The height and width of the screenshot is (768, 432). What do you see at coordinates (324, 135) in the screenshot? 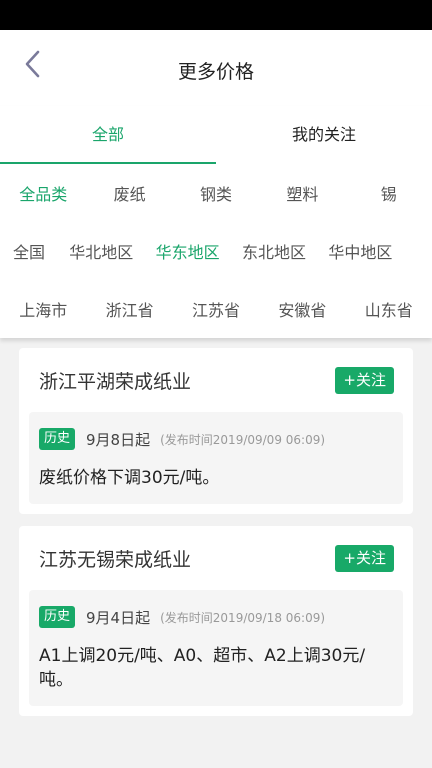
I see `tab-my-follow: 我的关注` at bounding box center [324, 135].